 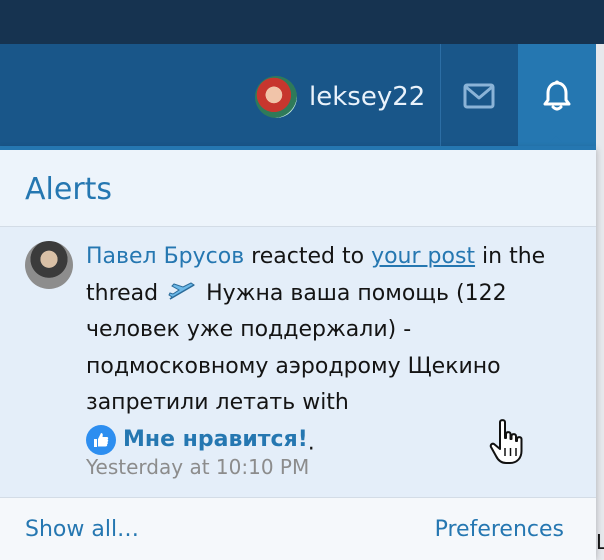 I want to click on envelope-icon, so click(x=479, y=96).